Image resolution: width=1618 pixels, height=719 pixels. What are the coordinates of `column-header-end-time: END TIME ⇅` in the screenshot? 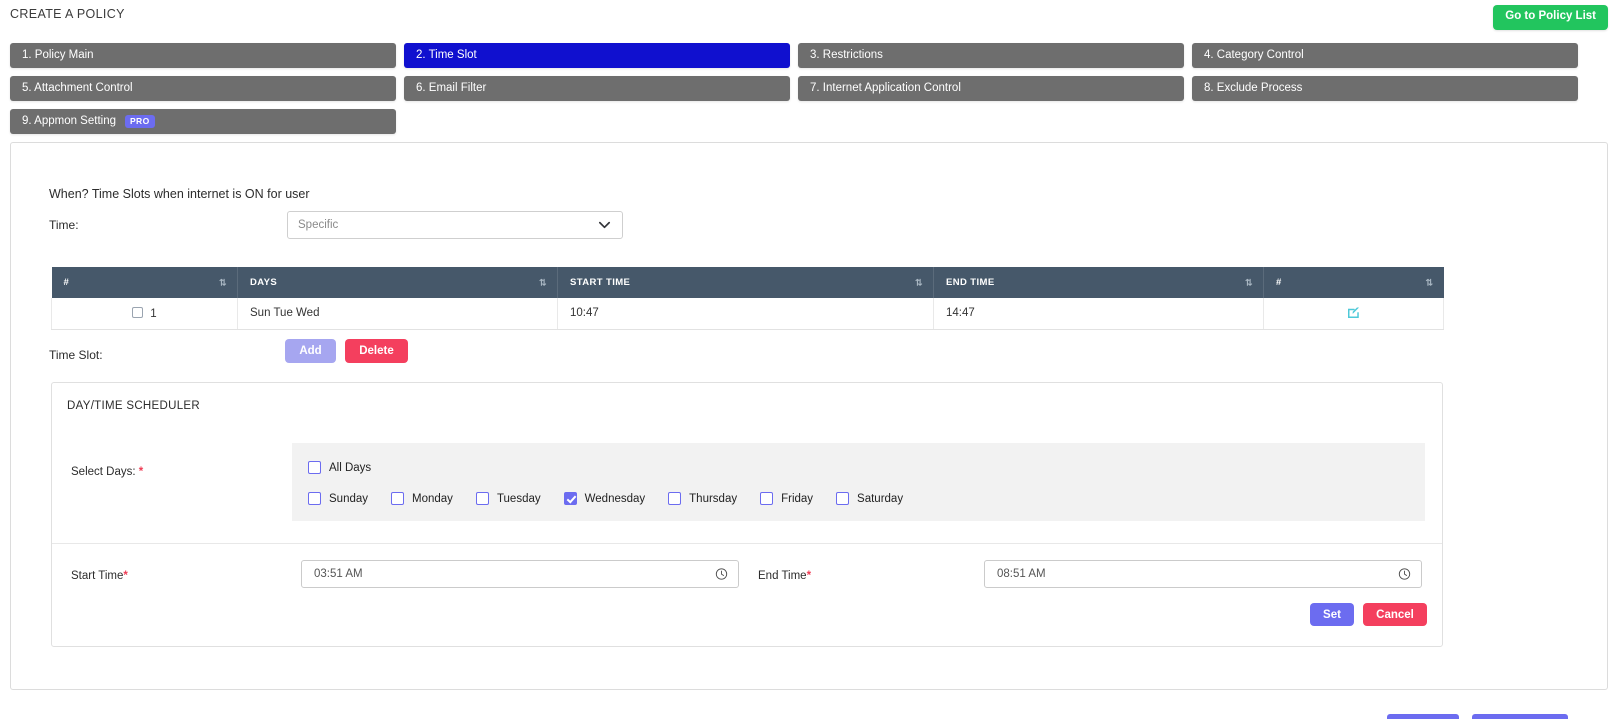 It's located at (1098, 282).